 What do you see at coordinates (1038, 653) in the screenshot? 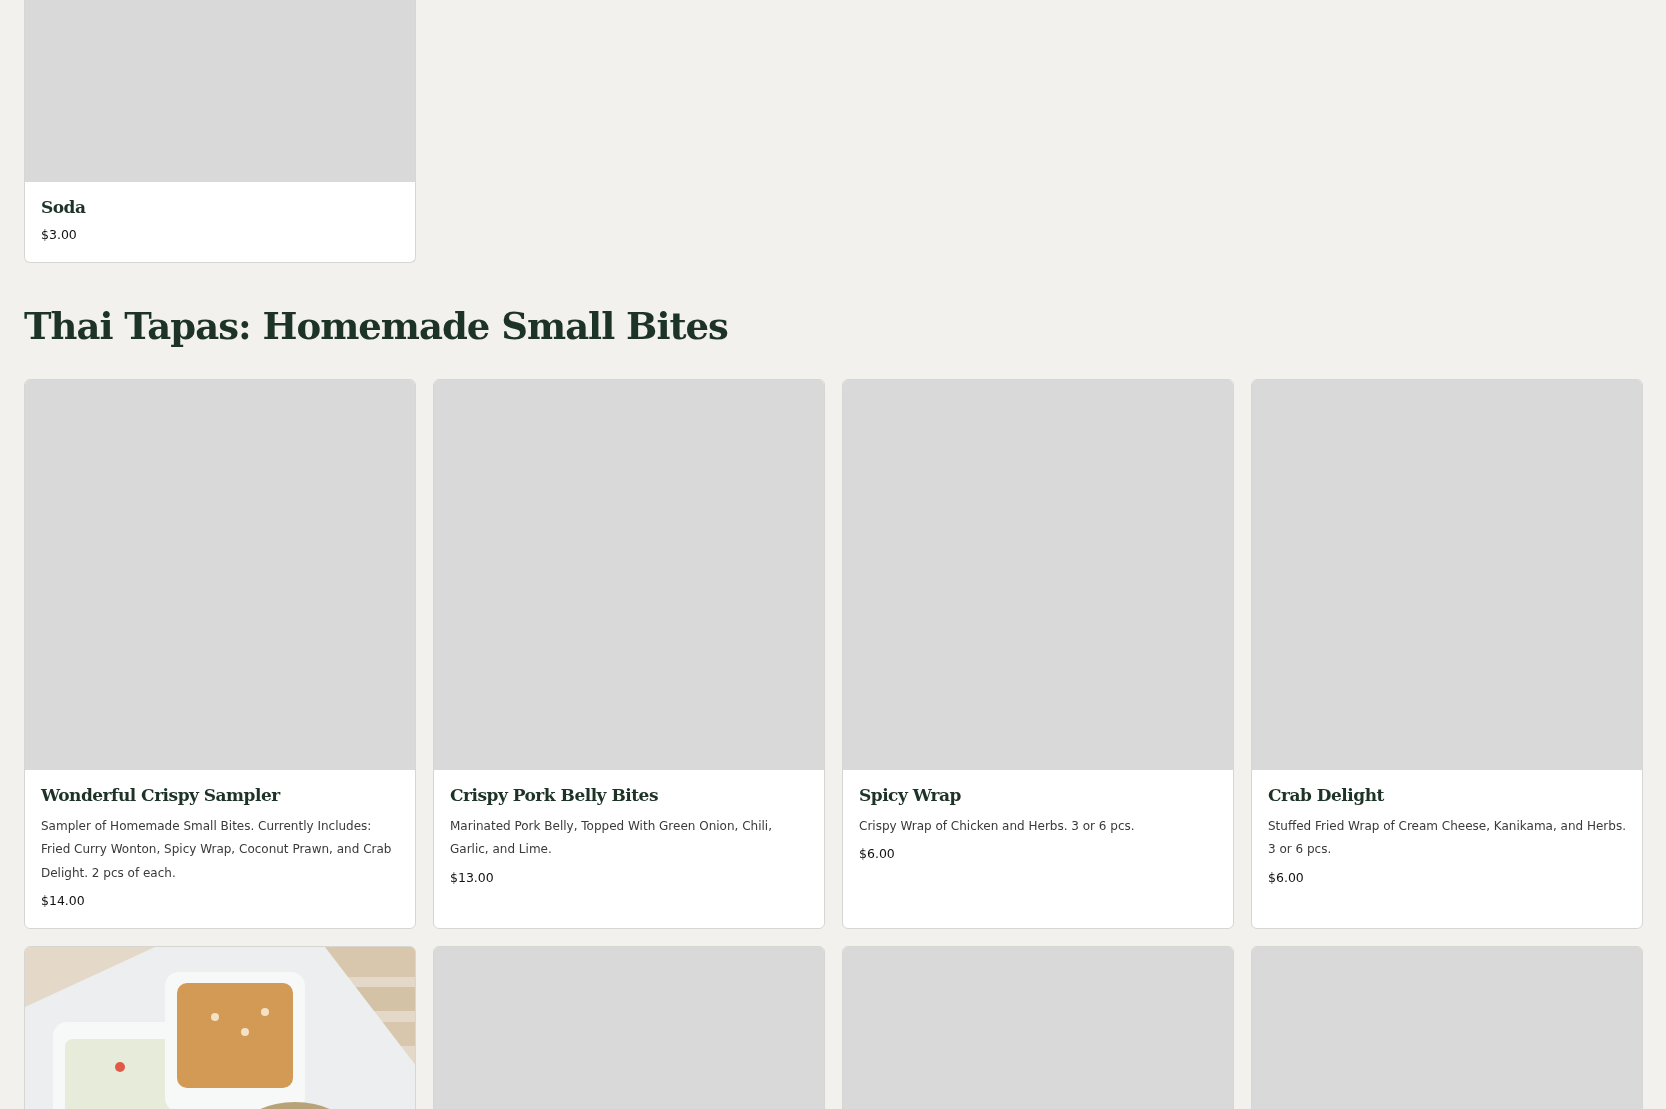
I see `menu-item-card: Spicy Wrap Crispy Wrap of Chicken and Herbs. 3 or 6 pcs. $6.00` at bounding box center [1038, 653].